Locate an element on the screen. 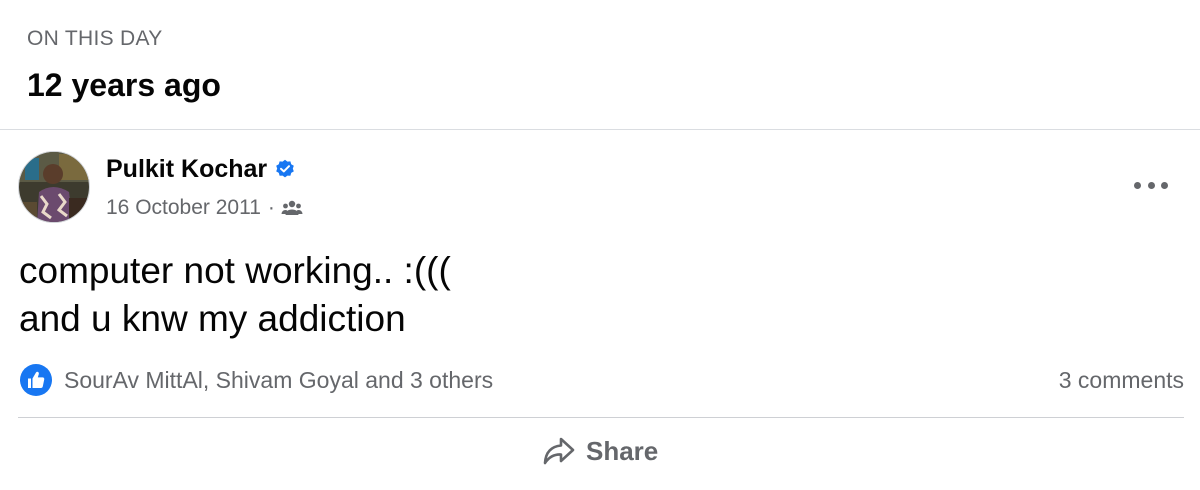  reactors-summary: SourAv MittAl, Shivam Goyal and 3 others is located at coordinates (278, 380).